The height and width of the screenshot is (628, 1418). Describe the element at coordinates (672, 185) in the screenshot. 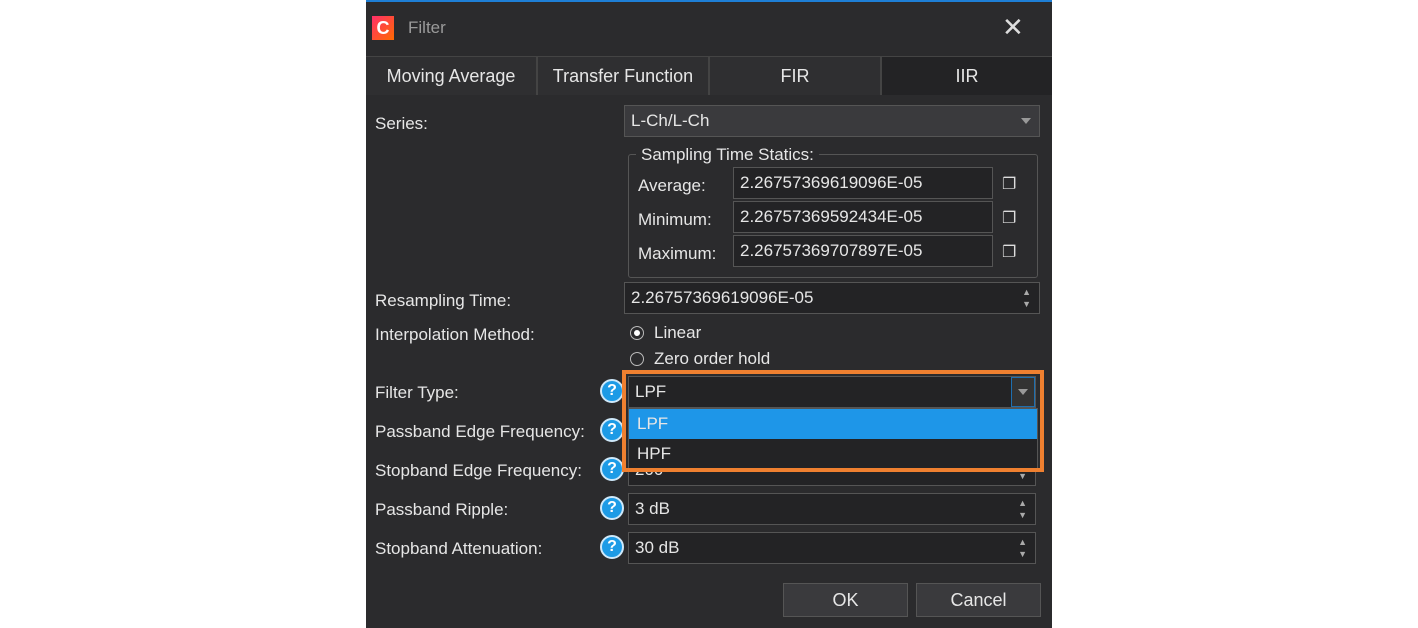

I see `average-label: Average:` at that location.